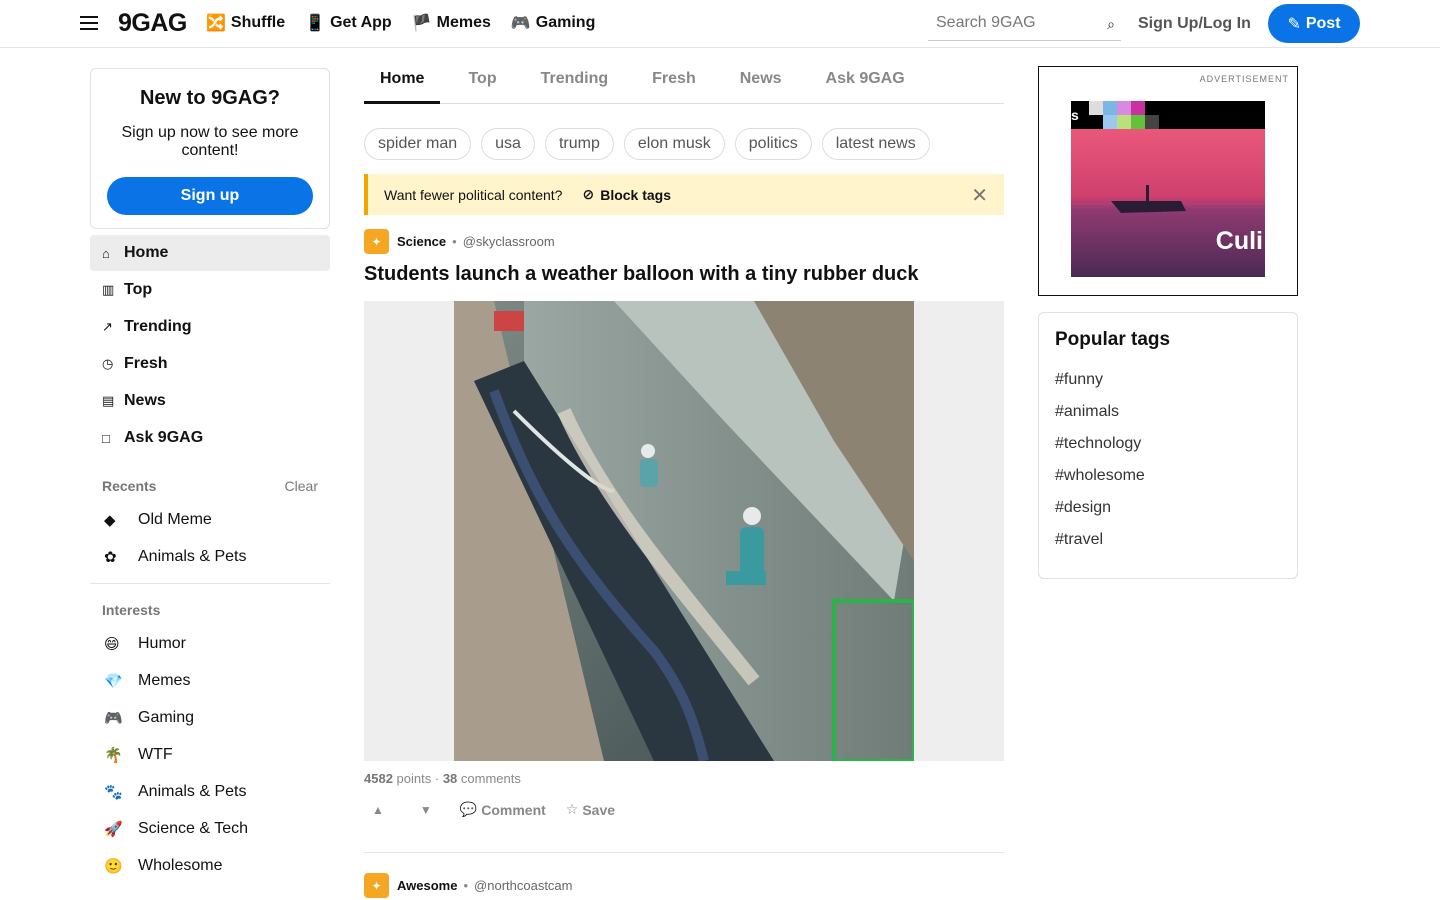  What do you see at coordinates (90, 23) in the screenshot?
I see `hamburger-menu-icon` at bounding box center [90, 23].